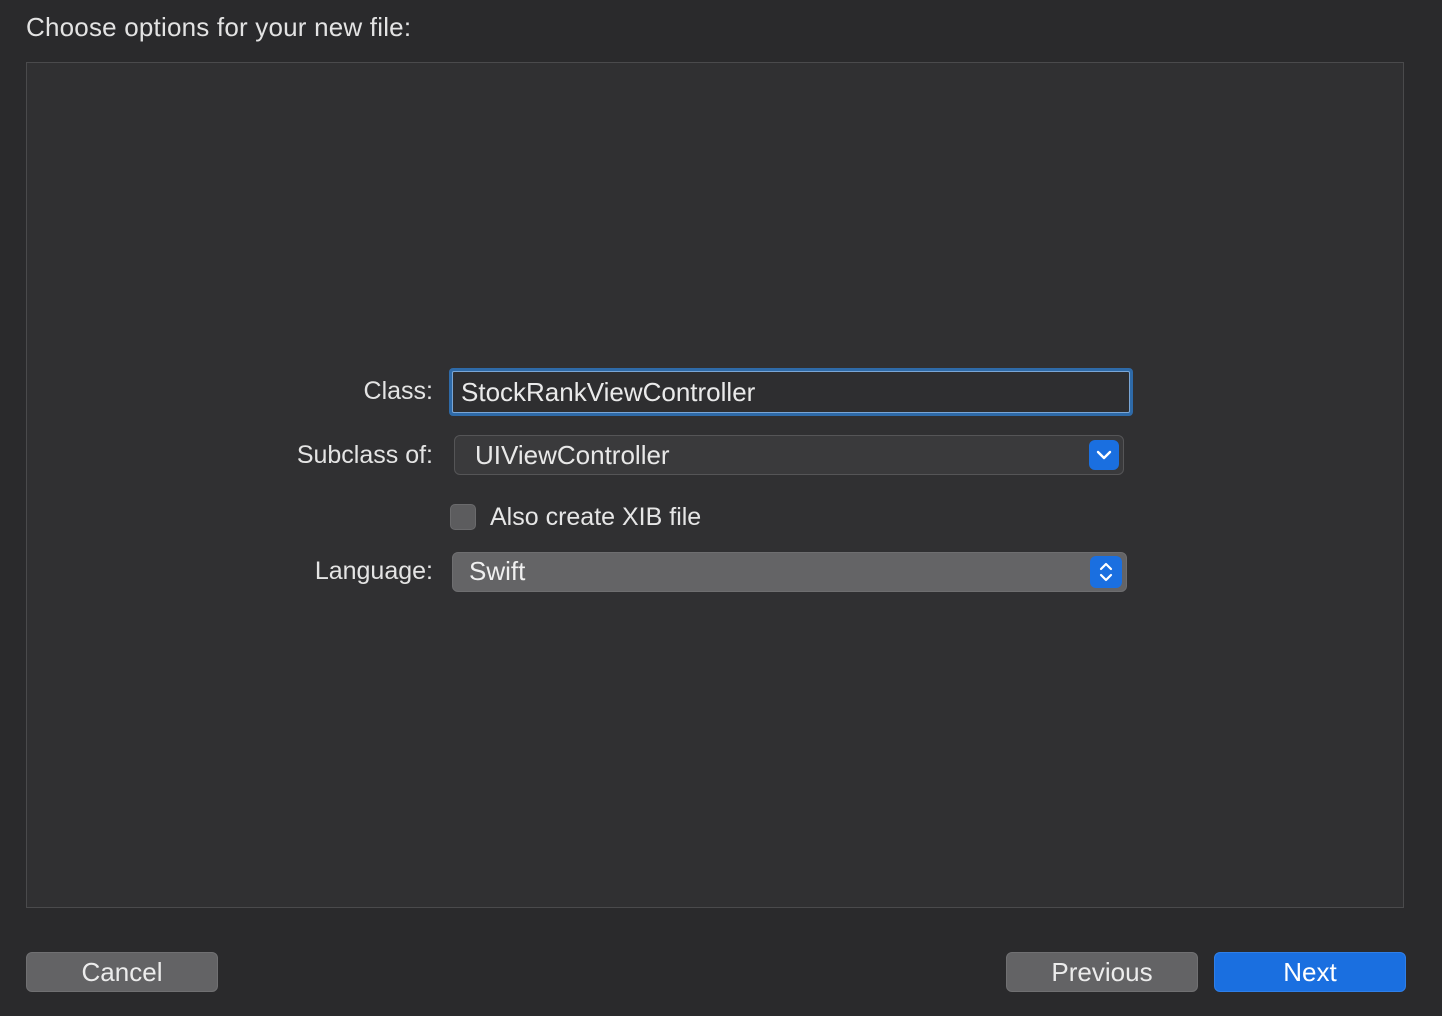  What do you see at coordinates (398, 391) in the screenshot?
I see `class-label: Class:` at bounding box center [398, 391].